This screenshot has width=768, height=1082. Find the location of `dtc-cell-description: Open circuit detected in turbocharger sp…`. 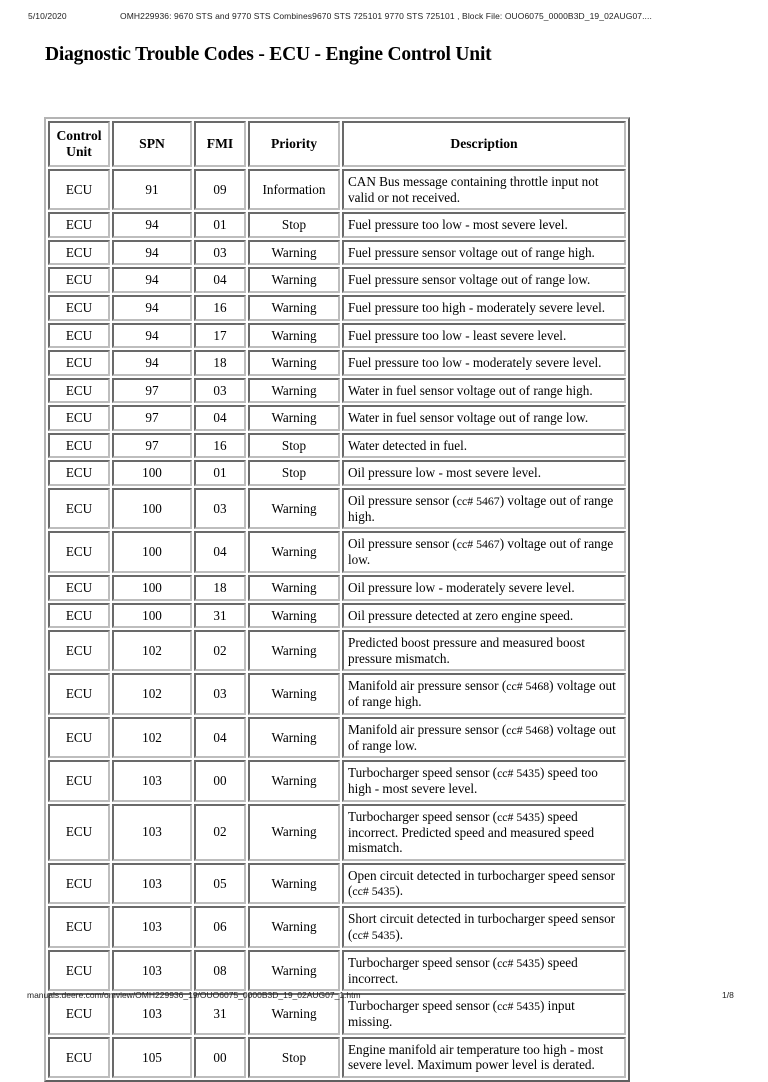

dtc-cell-description: Open circuit detected in turbocharger sp… is located at coordinates (484, 883).